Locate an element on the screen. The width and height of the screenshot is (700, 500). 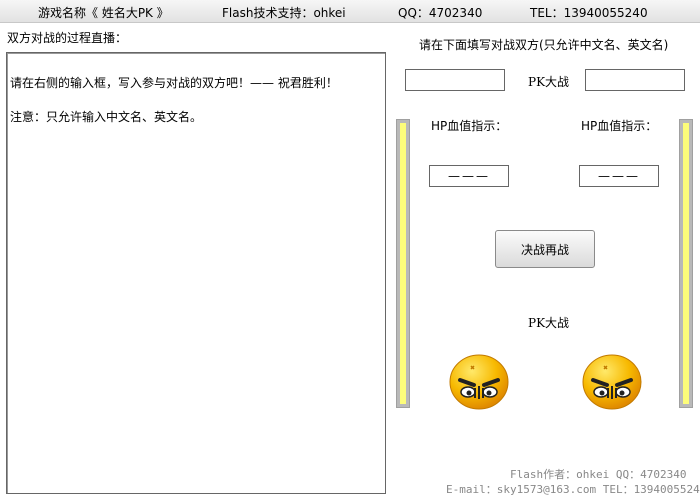
left-hp-fill is located at coordinates (403, 263).